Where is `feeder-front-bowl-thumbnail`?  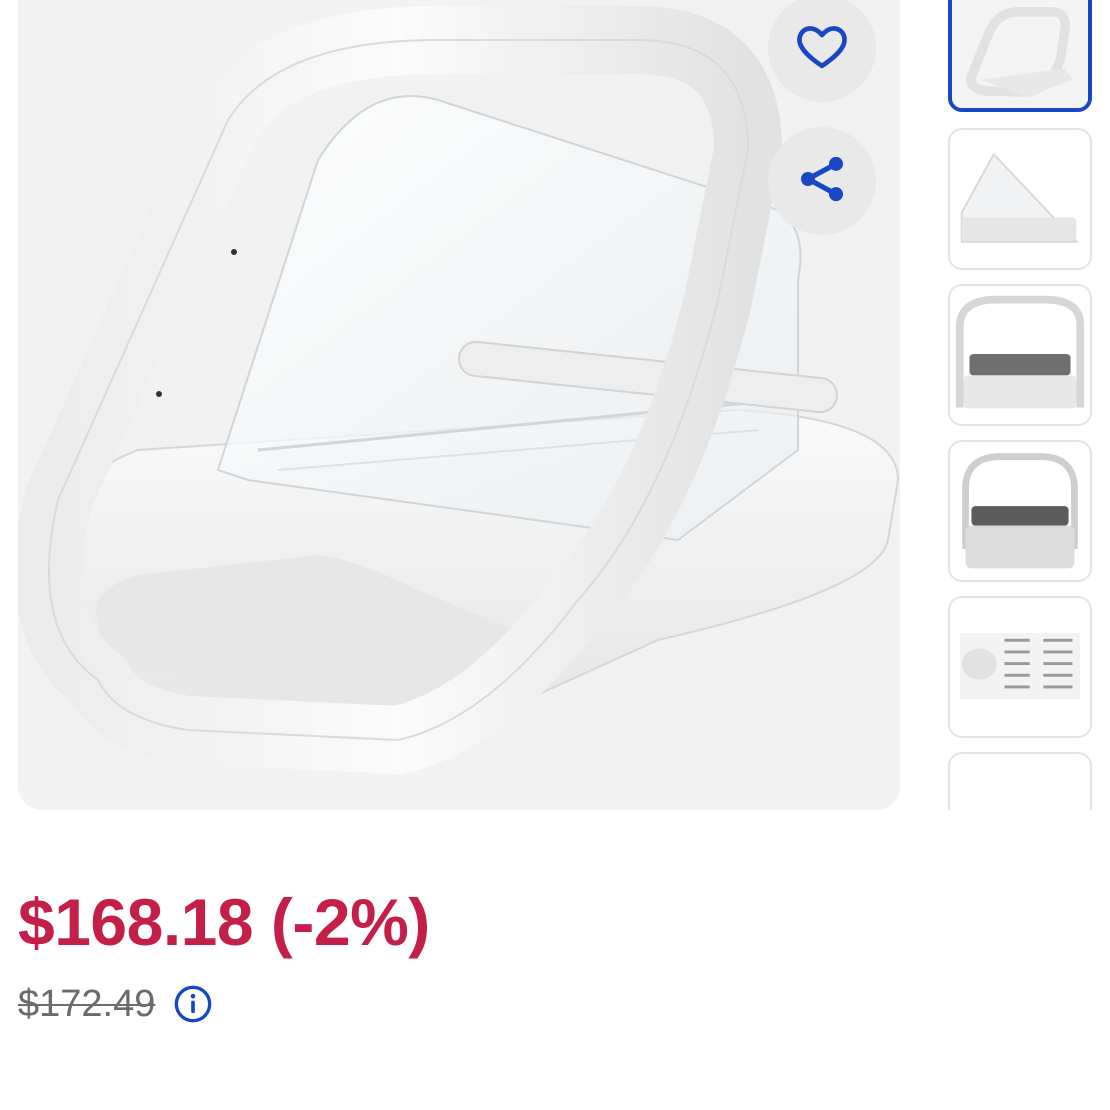
feeder-front-bowl-thumbnail is located at coordinates (1020, 511).